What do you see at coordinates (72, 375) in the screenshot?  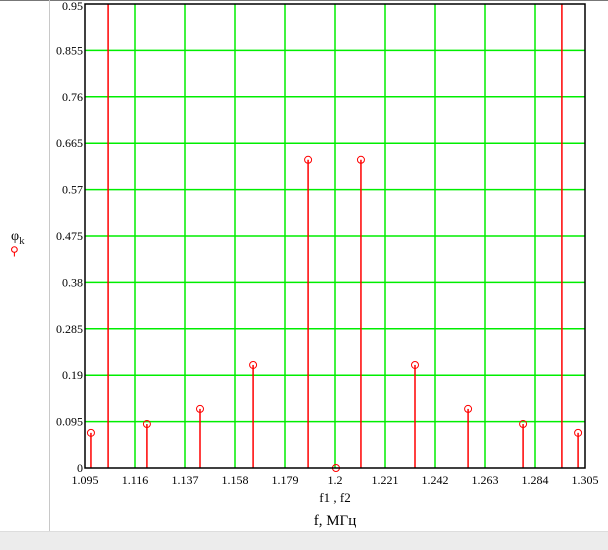 I see `y-tick-label: 0.19` at bounding box center [72, 375].